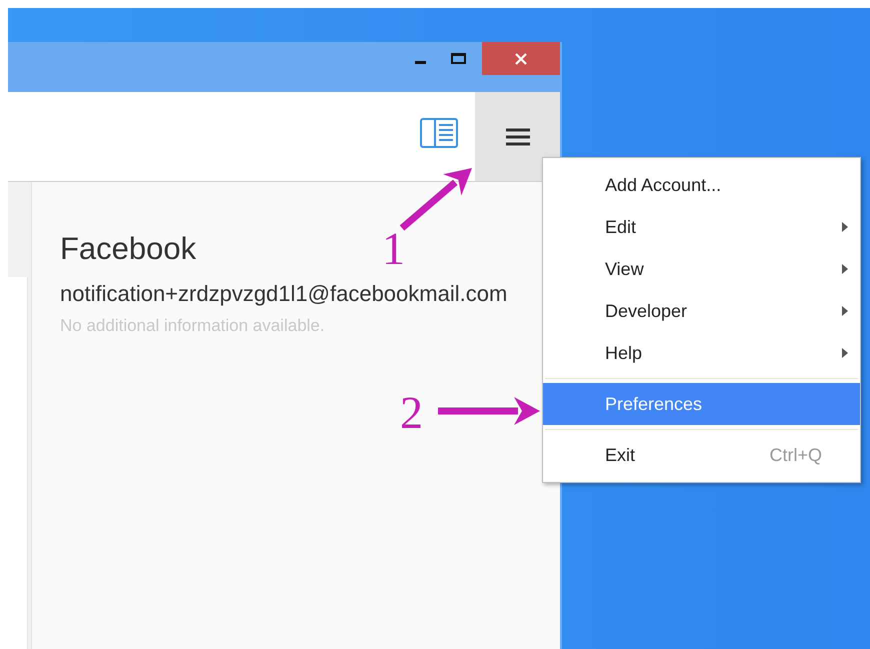 This screenshot has height=649, width=870. I want to click on menu-item-label: Edit, so click(620, 227).